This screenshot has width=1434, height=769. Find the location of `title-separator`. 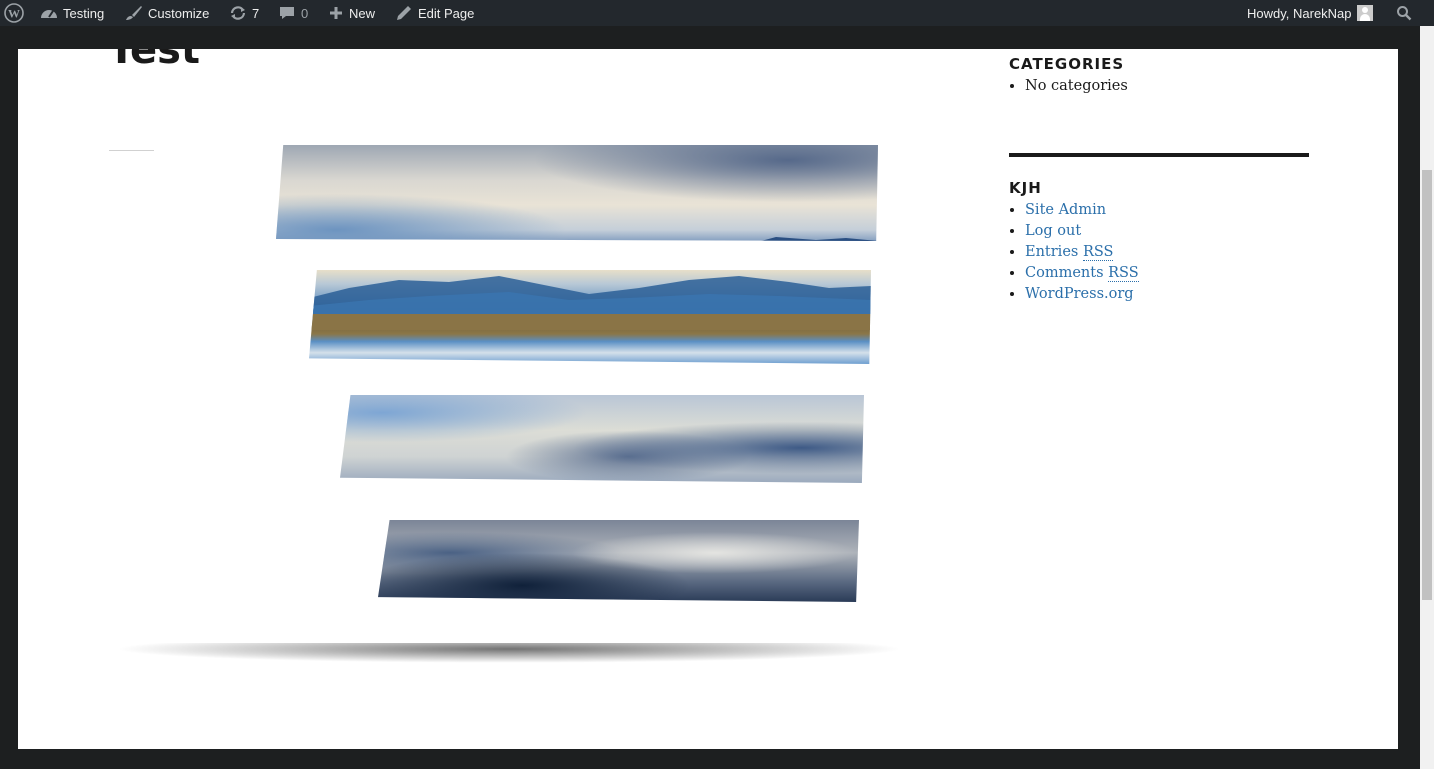

title-separator is located at coordinates (131, 150).